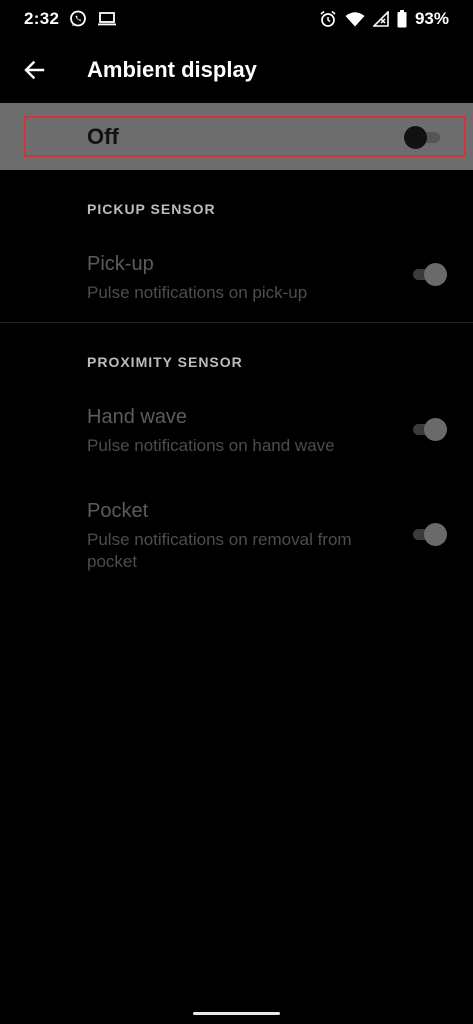 The width and height of the screenshot is (473, 1024). I want to click on setting-summary: Pulse notifications on pick-up, so click(197, 292).